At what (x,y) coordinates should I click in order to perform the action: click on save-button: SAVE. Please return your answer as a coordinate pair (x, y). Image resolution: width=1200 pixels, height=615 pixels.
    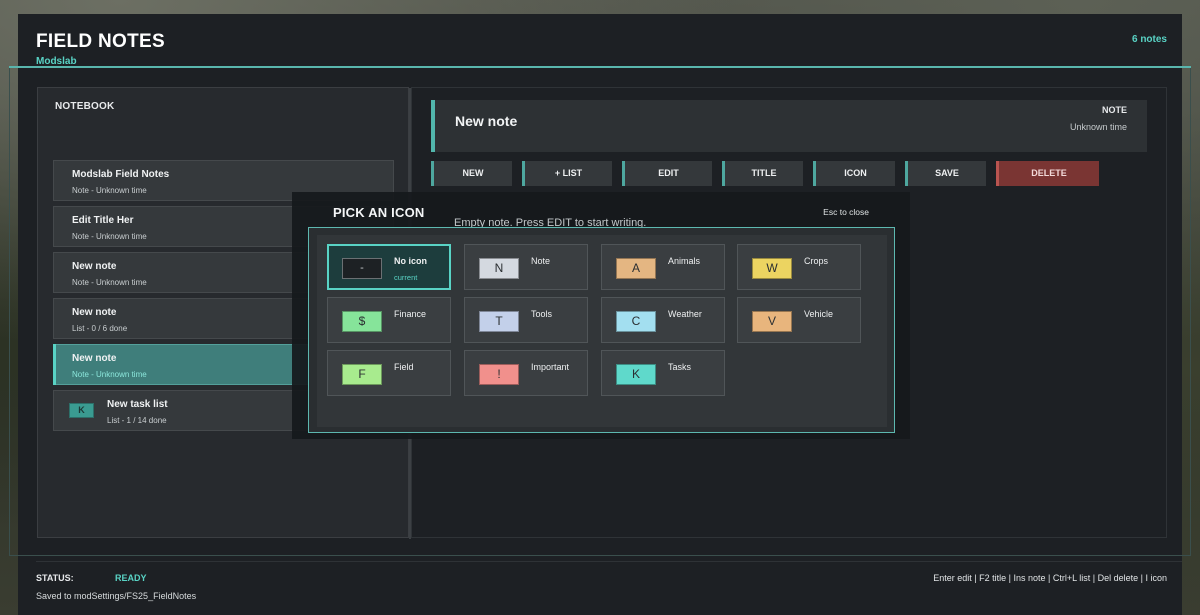
    Looking at the image, I should click on (945, 173).